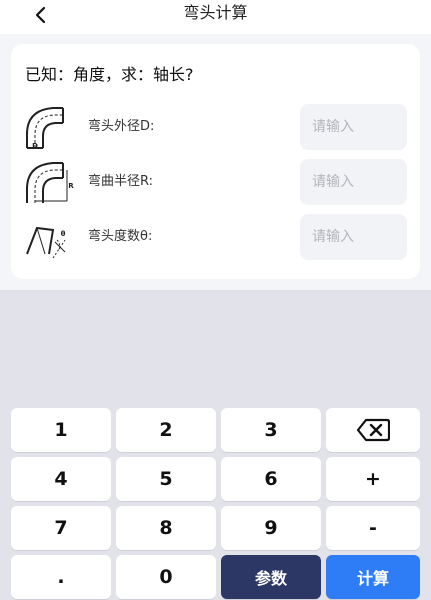 The width and height of the screenshot is (431, 600). Describe the element at coordinates (166, 479) in the screenshot. I see `key-5: 5` at that location.